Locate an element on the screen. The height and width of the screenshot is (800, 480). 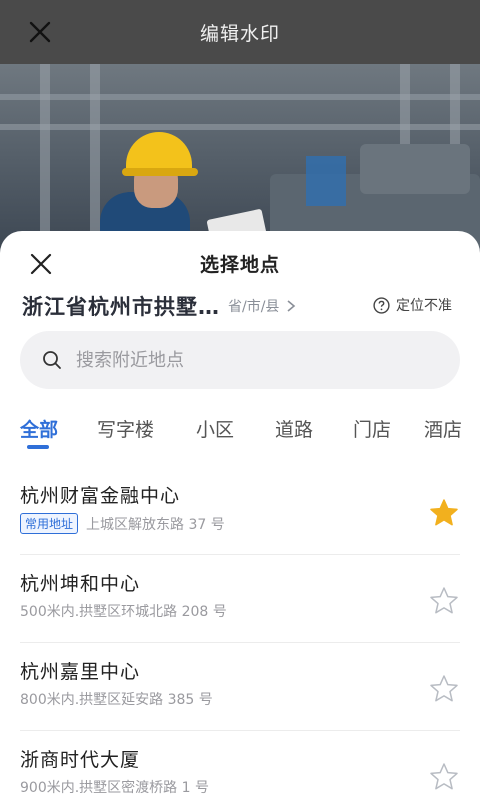
list-item: 杭州财富金融中心 常用地址 上城区解放东路 37 号 is located at coordinates (240, 511).